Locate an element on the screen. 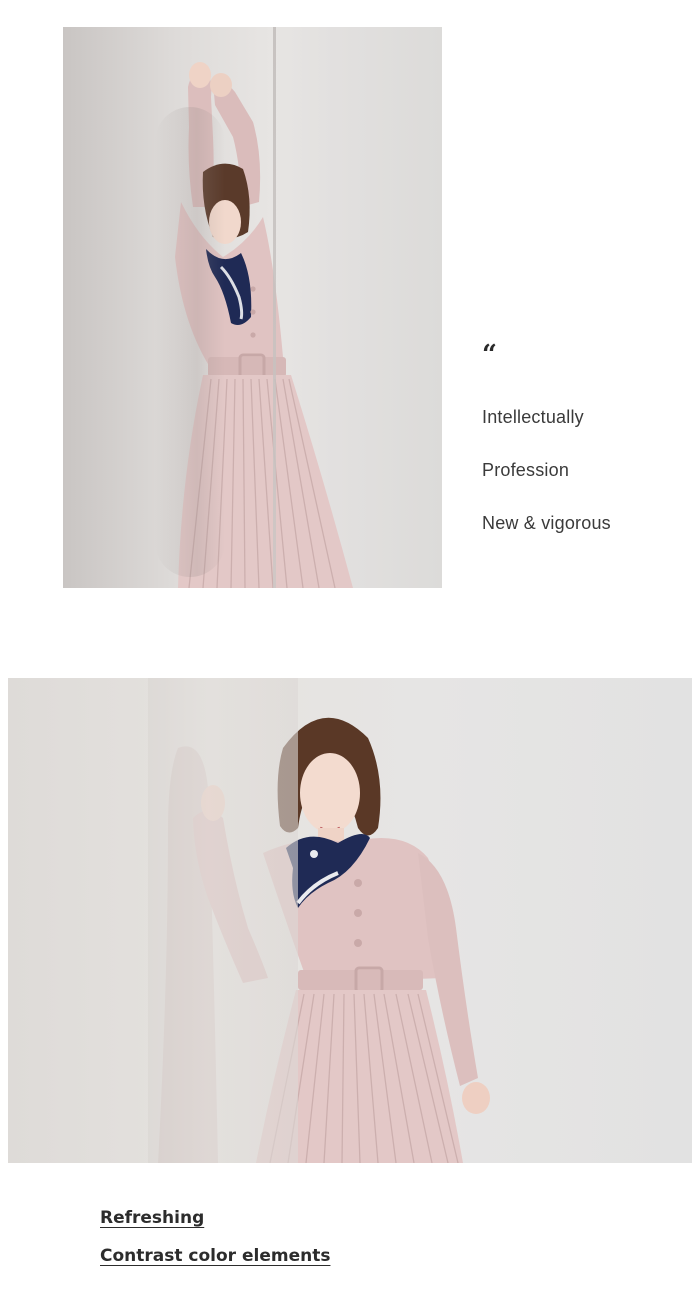 The width and height of the screenshot is (700, 1291). quote-mark: “ is located at coordinates (489, 355).